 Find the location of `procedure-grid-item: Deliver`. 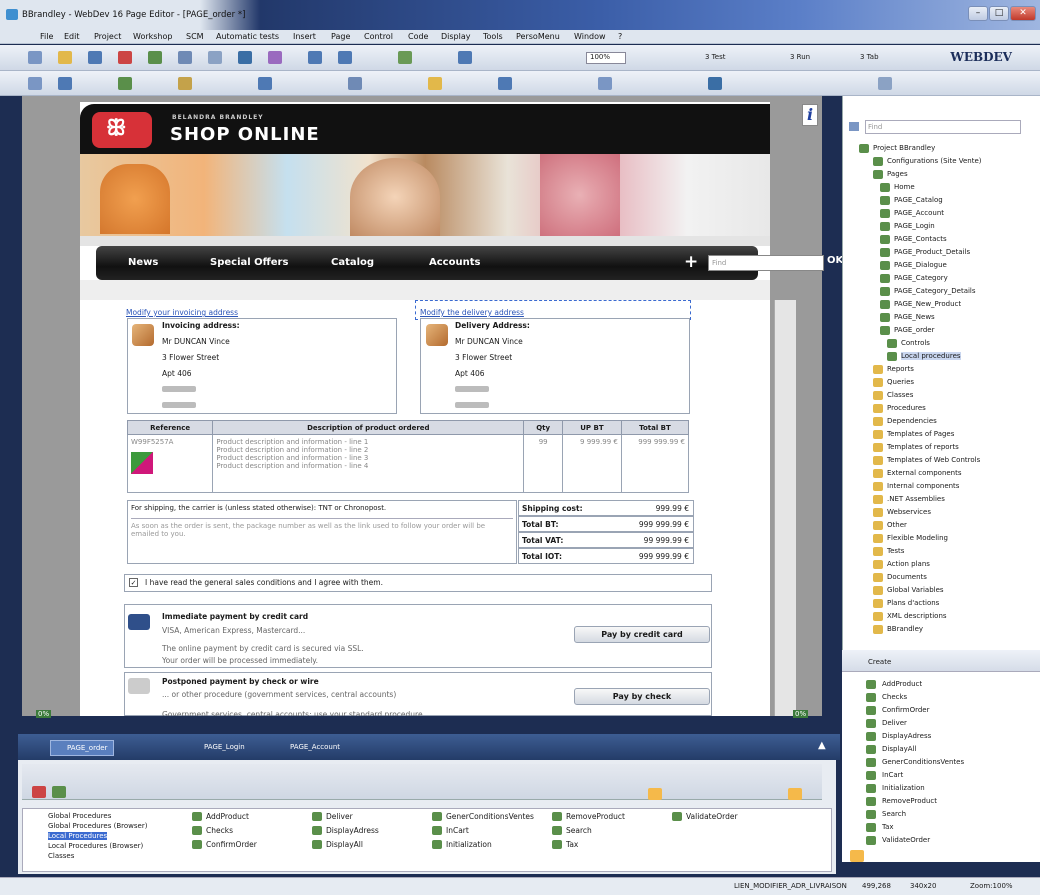

procedure-grid-item: Deliver is located at coordinates (339, 816).